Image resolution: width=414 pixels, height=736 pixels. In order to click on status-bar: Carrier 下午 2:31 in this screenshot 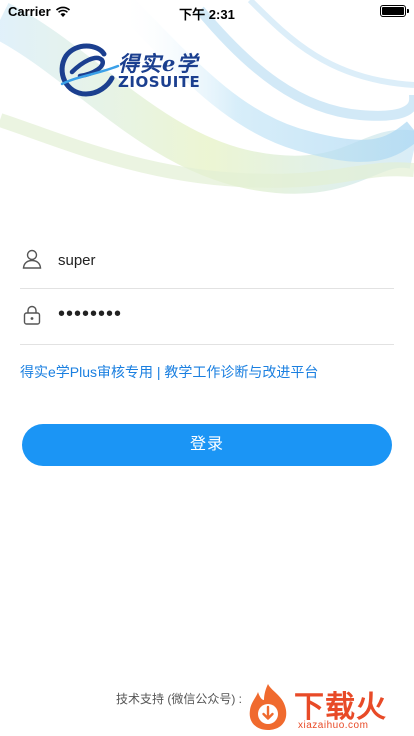, I will do `click(207, 11)`.